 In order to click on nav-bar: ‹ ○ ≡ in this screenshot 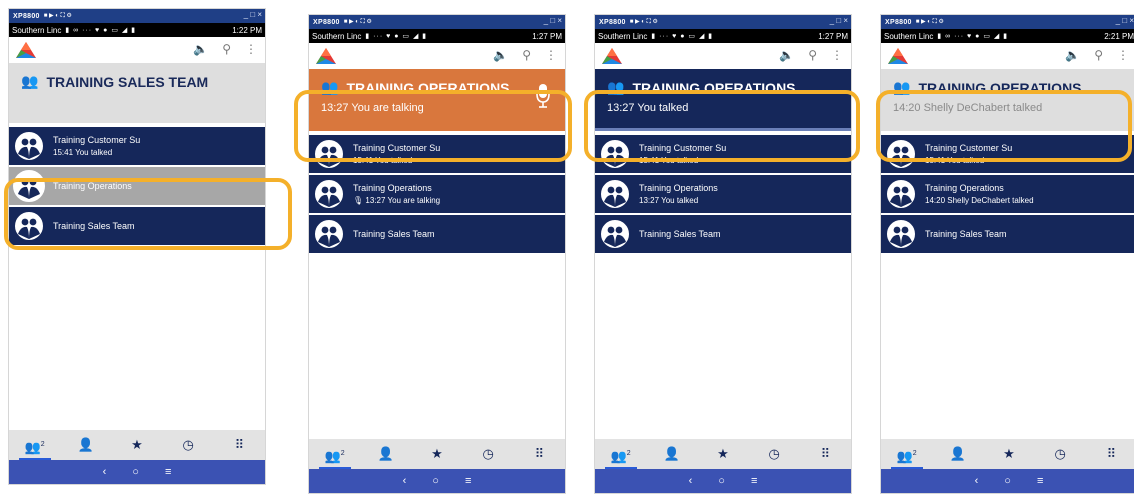, I will do `click(437, 481)`.